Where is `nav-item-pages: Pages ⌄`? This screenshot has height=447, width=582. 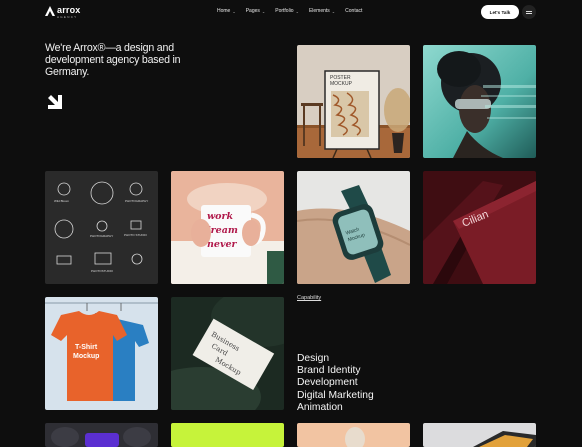
nav-item-pages: Pages ⌄ is located at coordinates (256, 11).